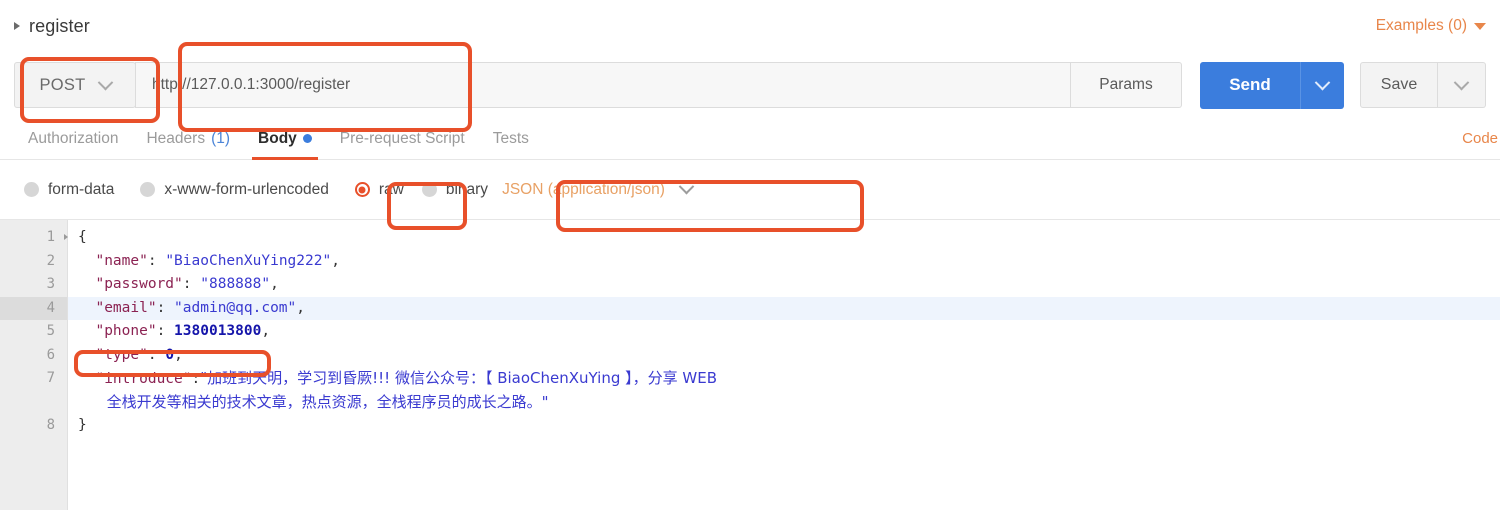 This screenshot has width=1500, height=532. I want to click on editor-line-number: 2, so click(50, 260).